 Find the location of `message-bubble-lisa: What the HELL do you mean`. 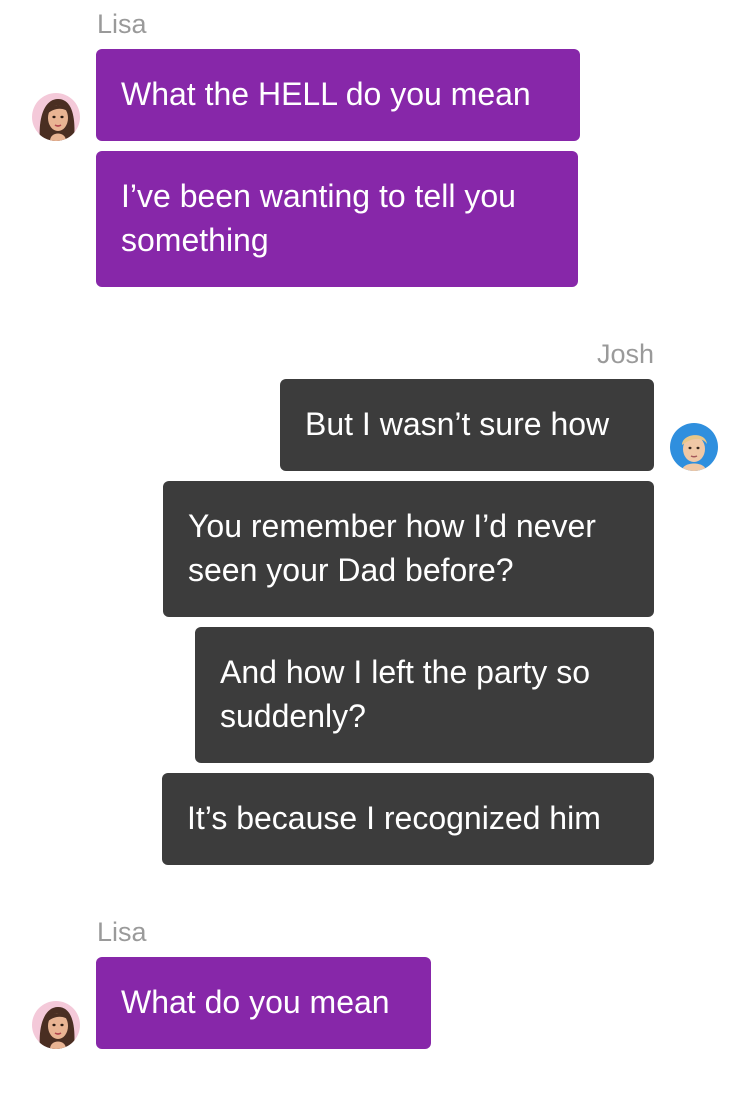

message-bubble-lisa: What the HELL do you mean is located at coordinates (338, 95).